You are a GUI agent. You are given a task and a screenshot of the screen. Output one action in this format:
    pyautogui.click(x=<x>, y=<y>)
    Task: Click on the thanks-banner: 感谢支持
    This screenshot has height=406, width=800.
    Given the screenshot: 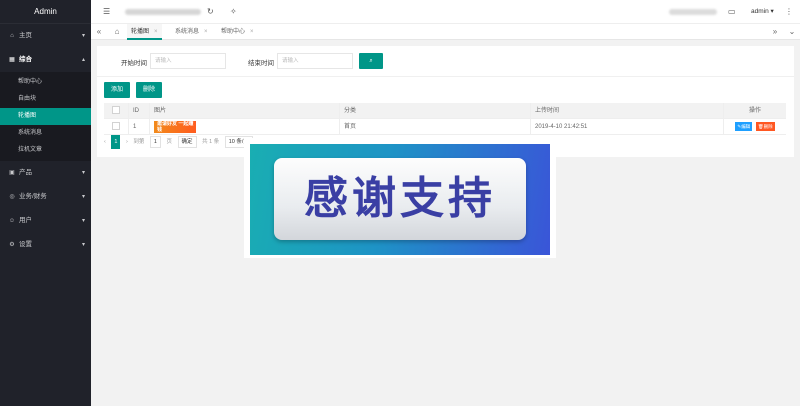 What is the action you would take?
    pyautogui.click(x=400, y=198)
    